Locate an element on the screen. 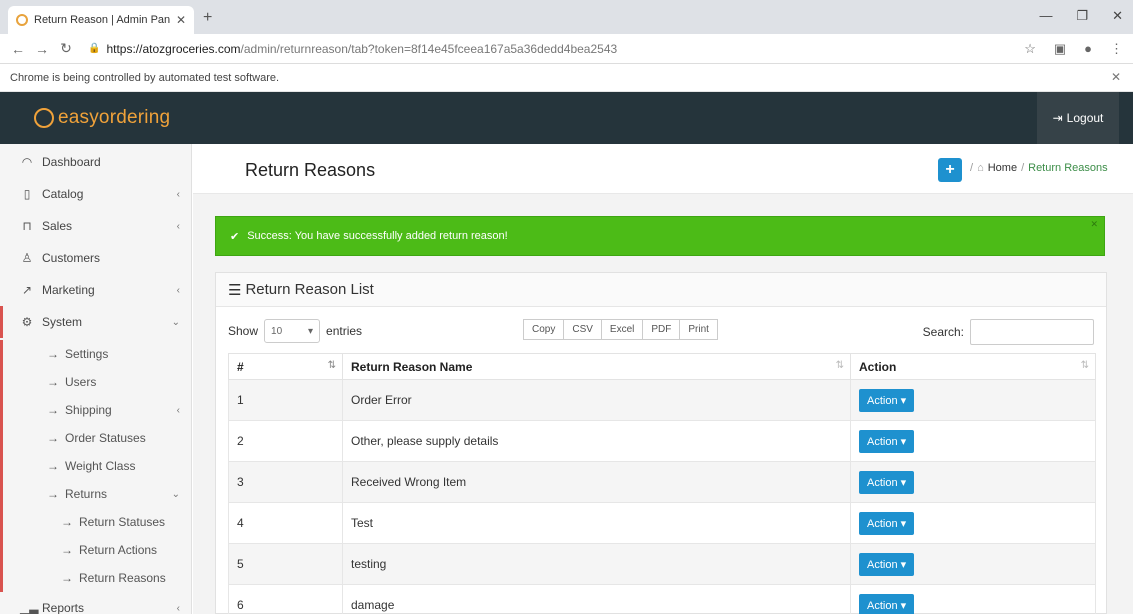 The image size is (1133, 614). sidebar-item-users: → Users is located at coordinates (96, 382).